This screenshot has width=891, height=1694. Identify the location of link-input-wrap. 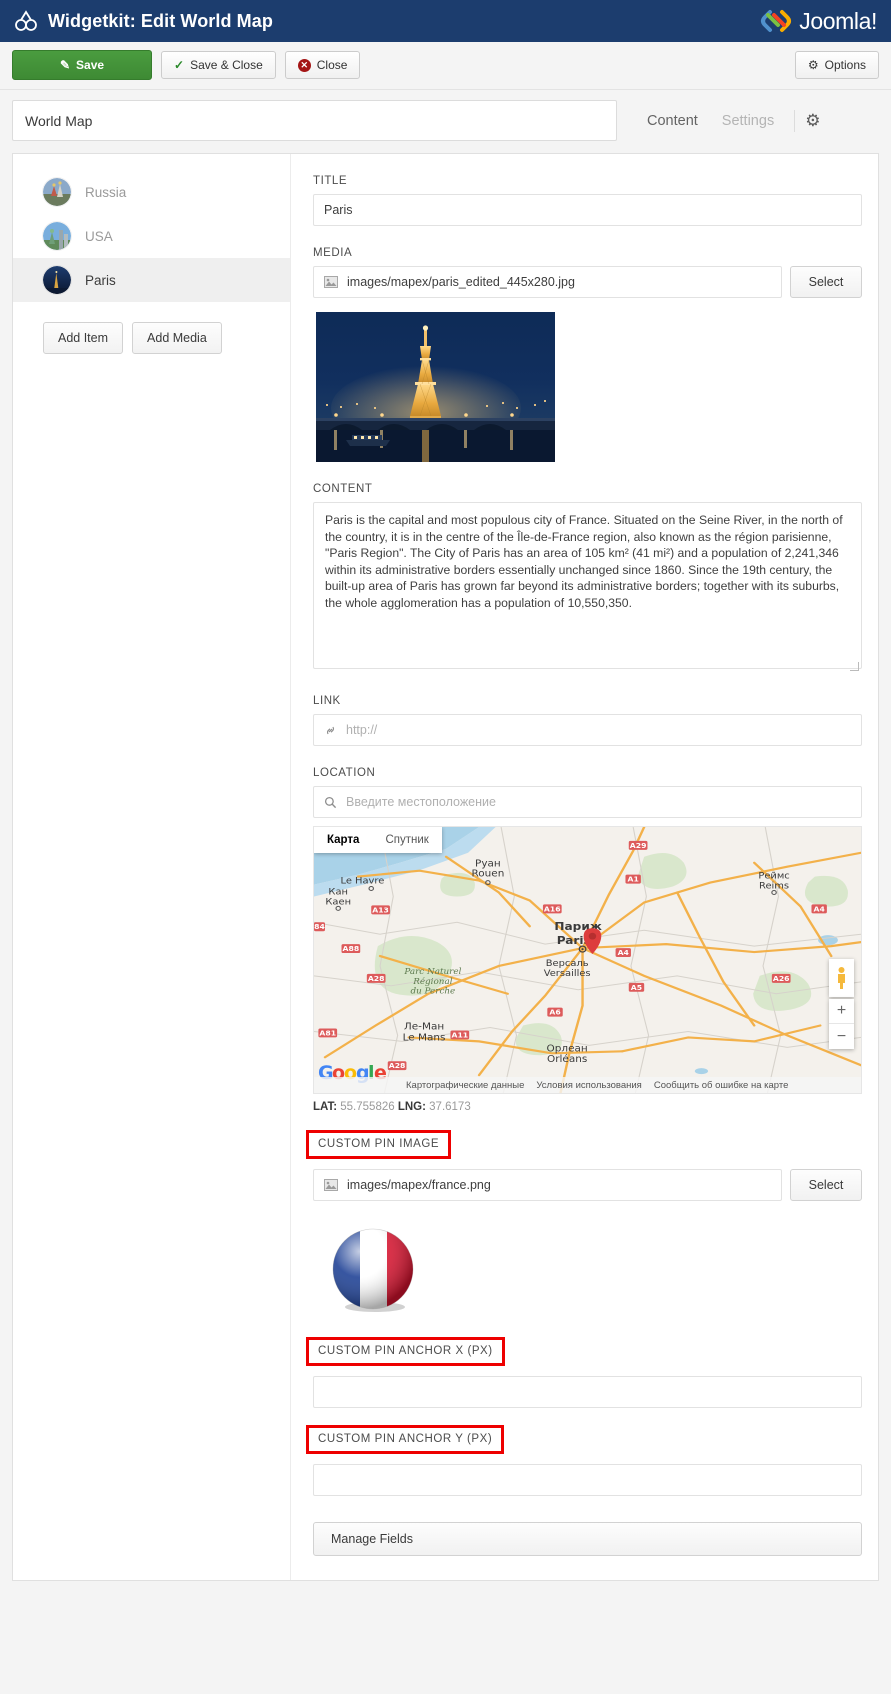
(587, 730).